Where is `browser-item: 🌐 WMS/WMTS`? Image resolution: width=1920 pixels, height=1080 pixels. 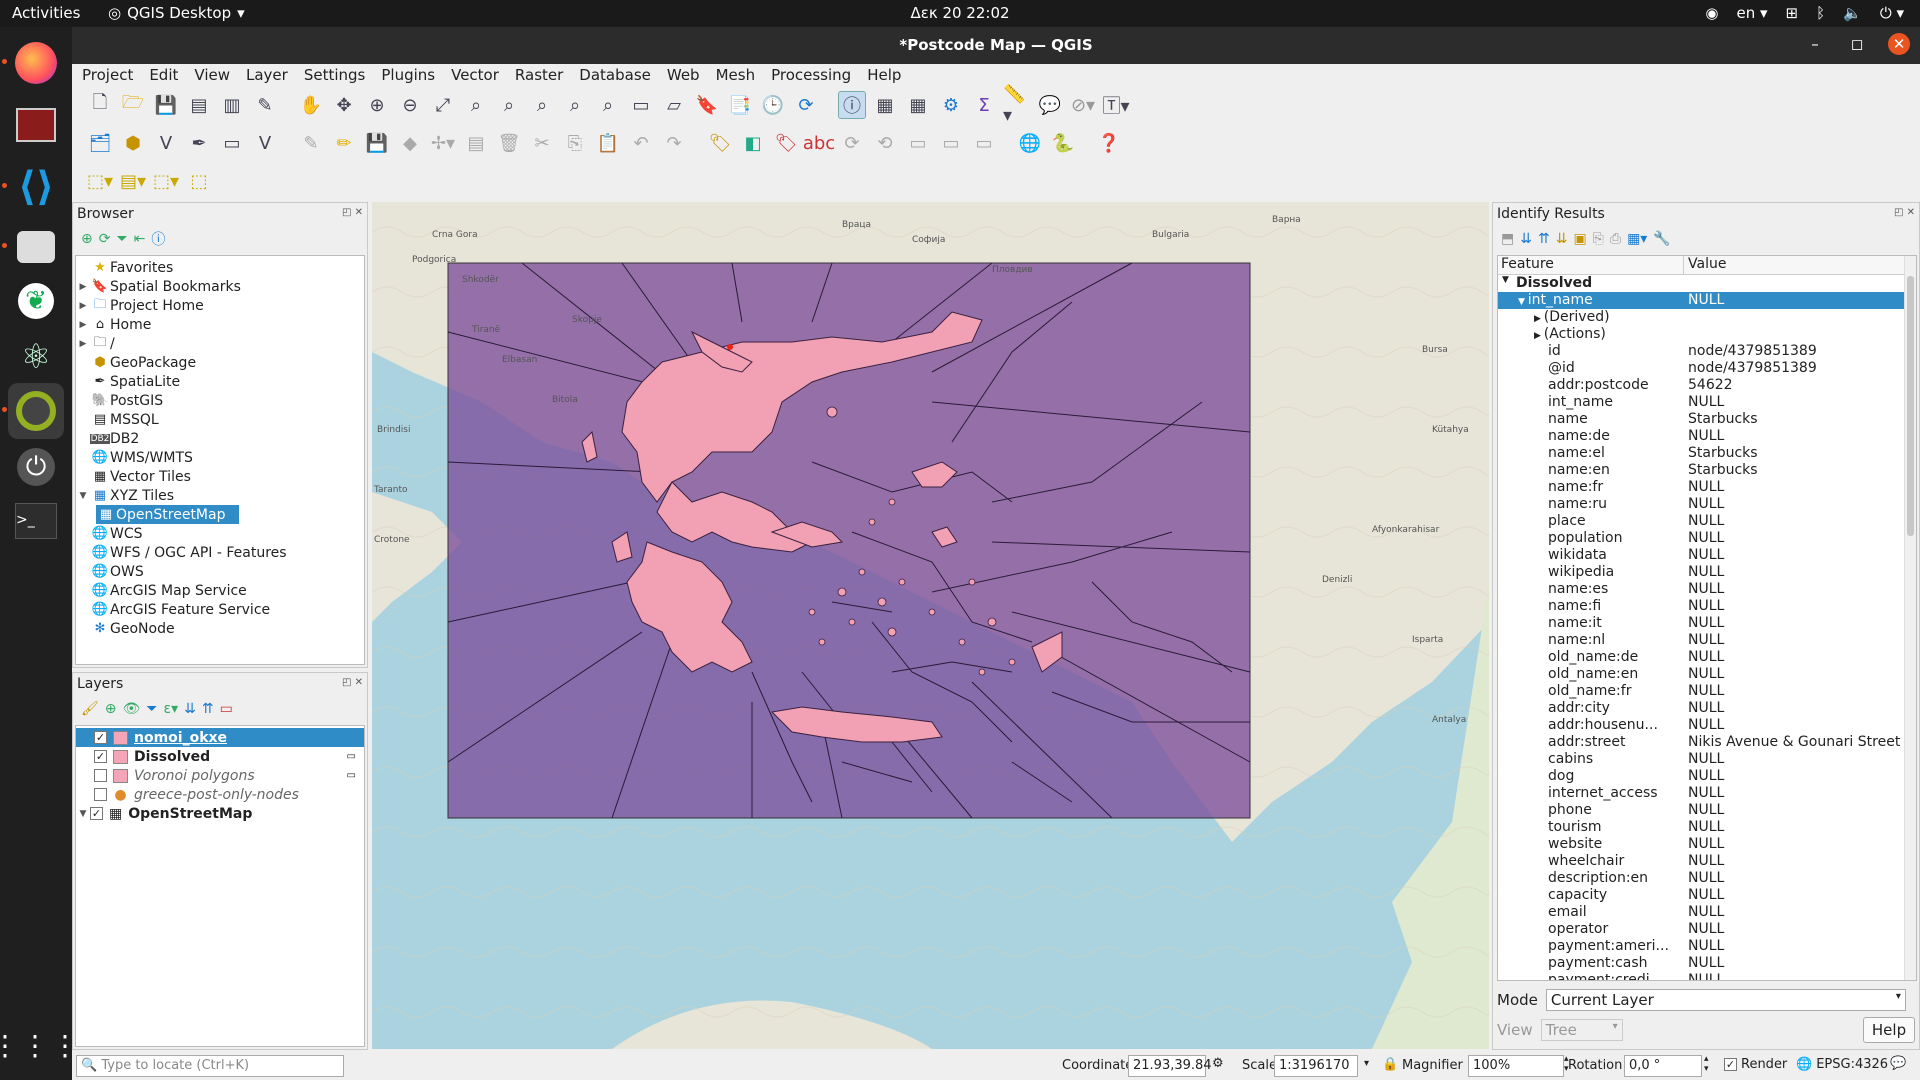 browser-item: 🌐 WMS/WMTS is located at coordinates (220, 457).